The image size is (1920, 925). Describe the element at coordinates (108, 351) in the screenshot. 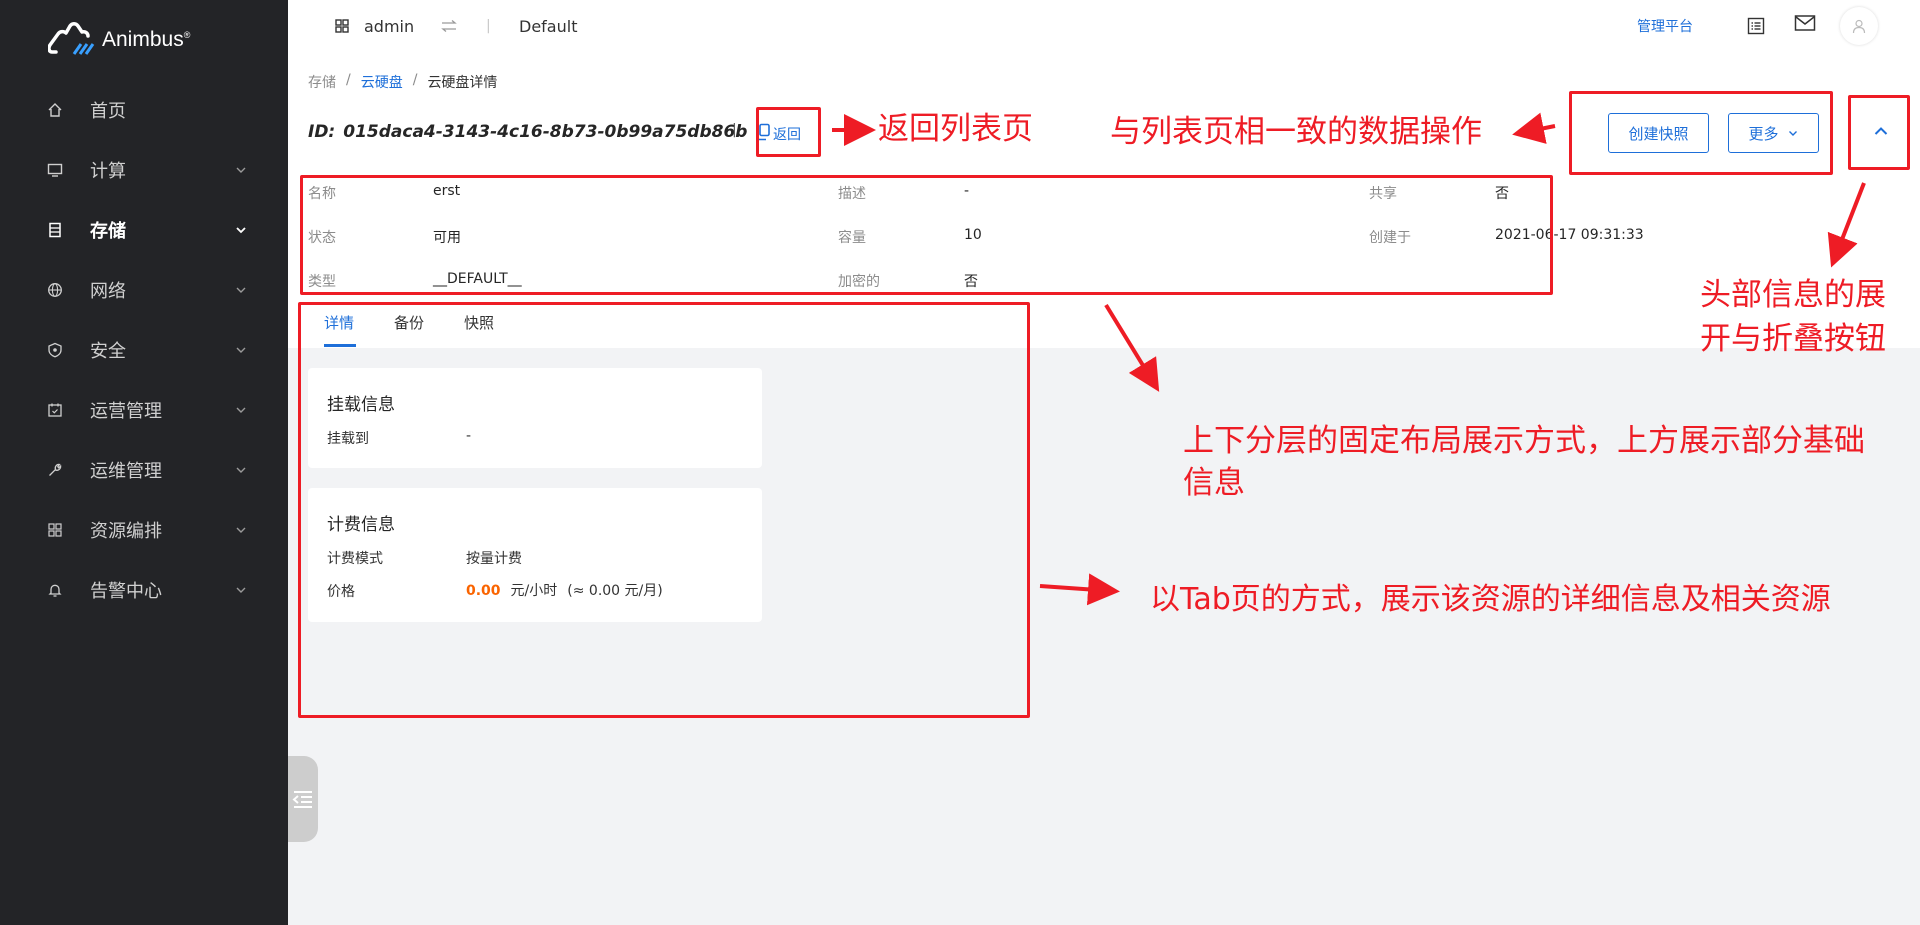

I see `sidebar-item-label: 安全` at that location.